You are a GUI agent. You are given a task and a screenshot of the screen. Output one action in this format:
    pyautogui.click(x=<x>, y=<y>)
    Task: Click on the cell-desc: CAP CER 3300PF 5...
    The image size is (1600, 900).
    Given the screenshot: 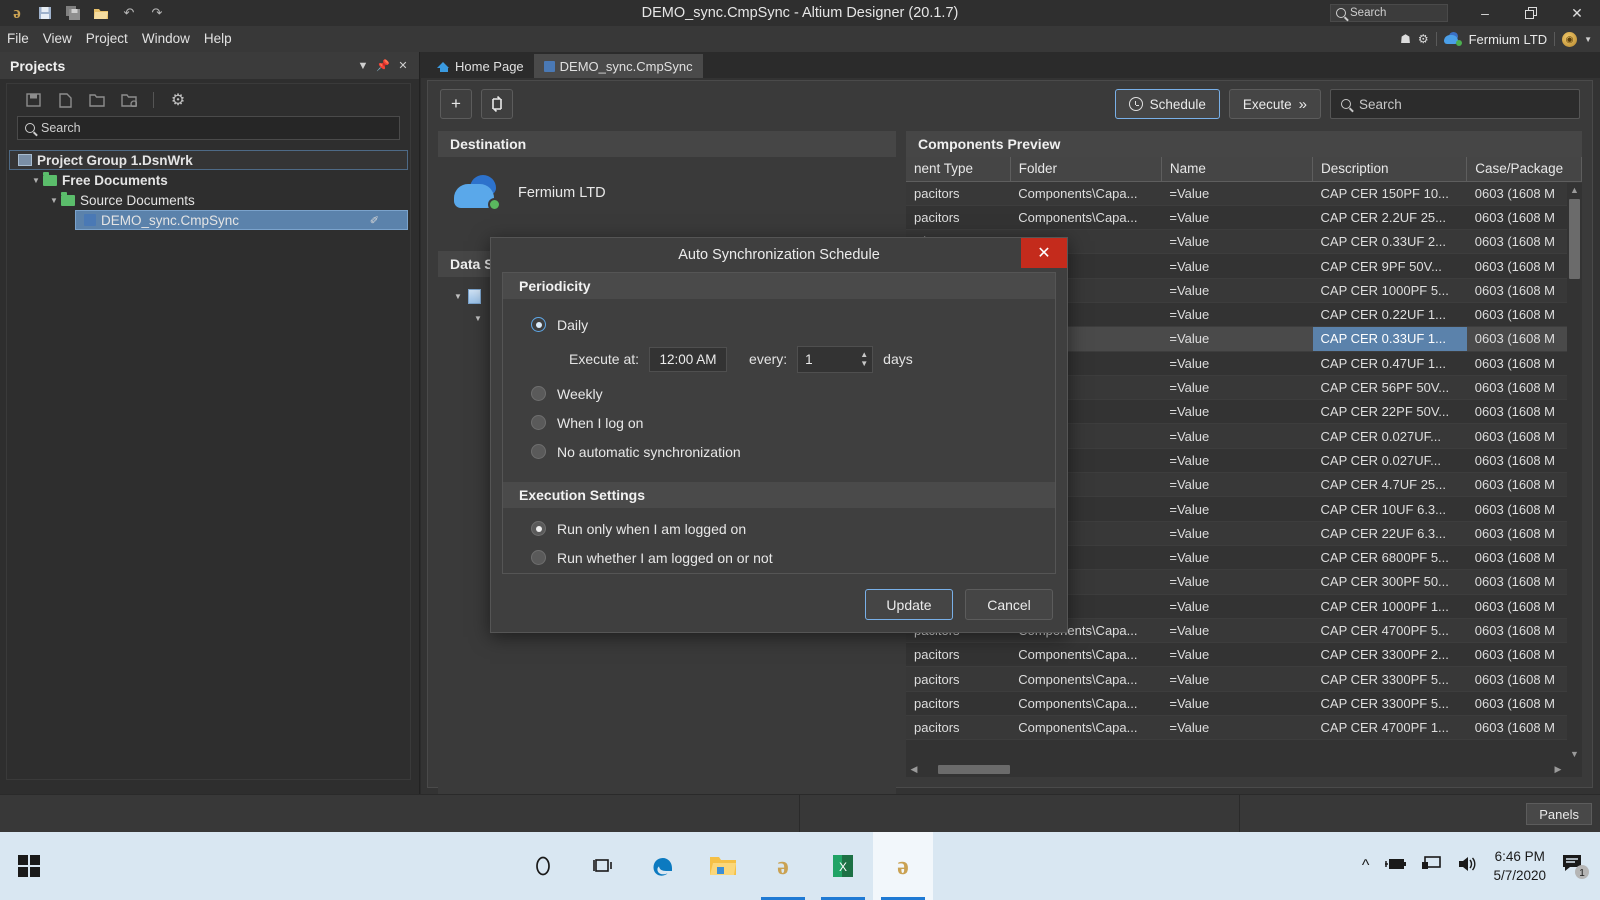 What is the action you would take?
    pyautogui.click(x=1389, y=704)
    